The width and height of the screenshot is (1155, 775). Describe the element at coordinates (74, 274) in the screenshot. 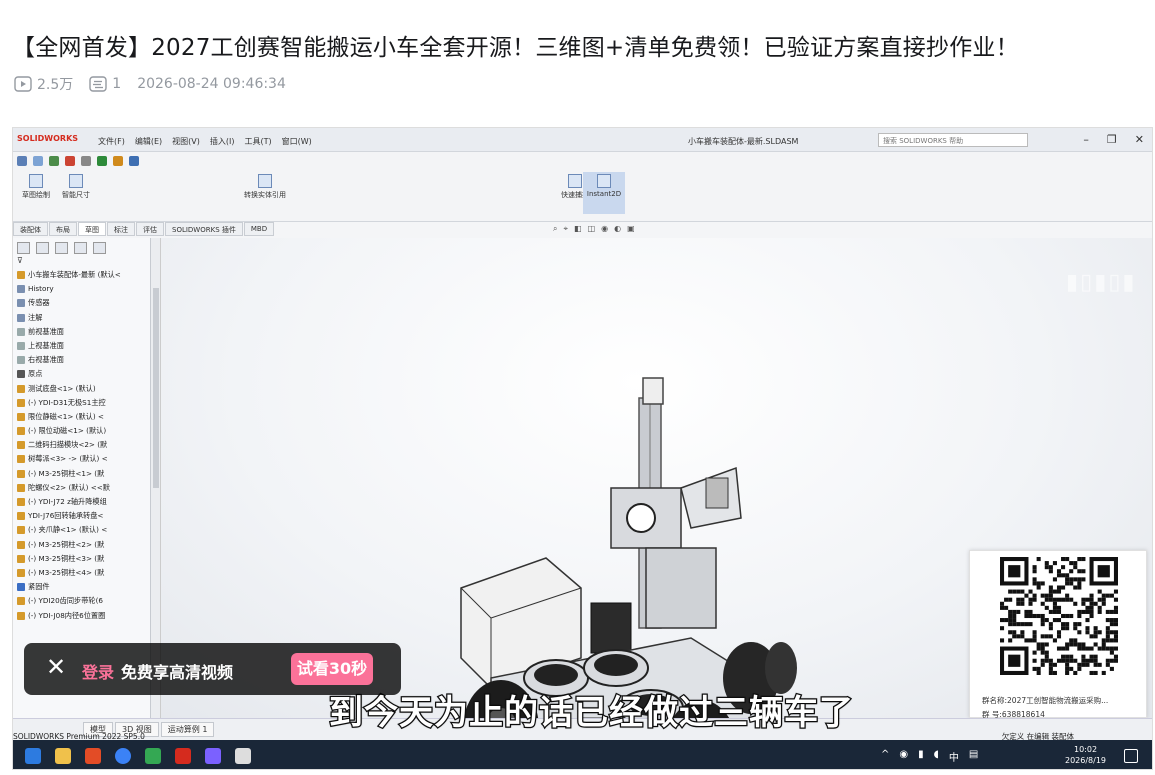

I see `tree-root-label: 小车搬车装配体-最新 (默认<` at that location.